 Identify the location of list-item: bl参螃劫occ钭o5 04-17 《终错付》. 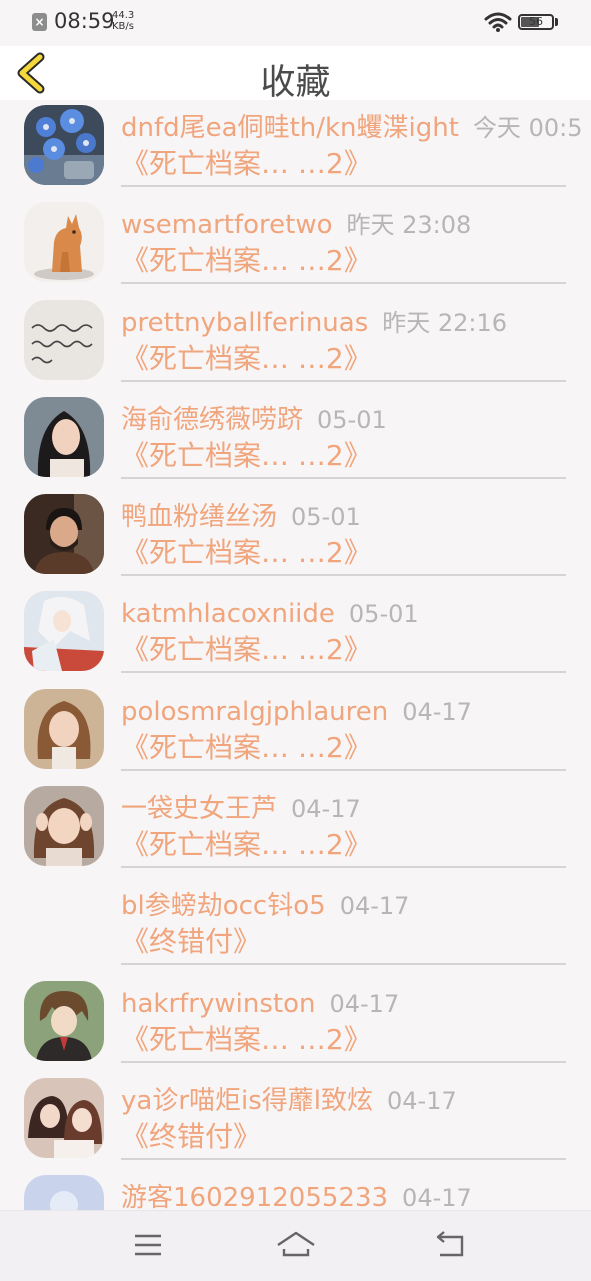
(295, 926).